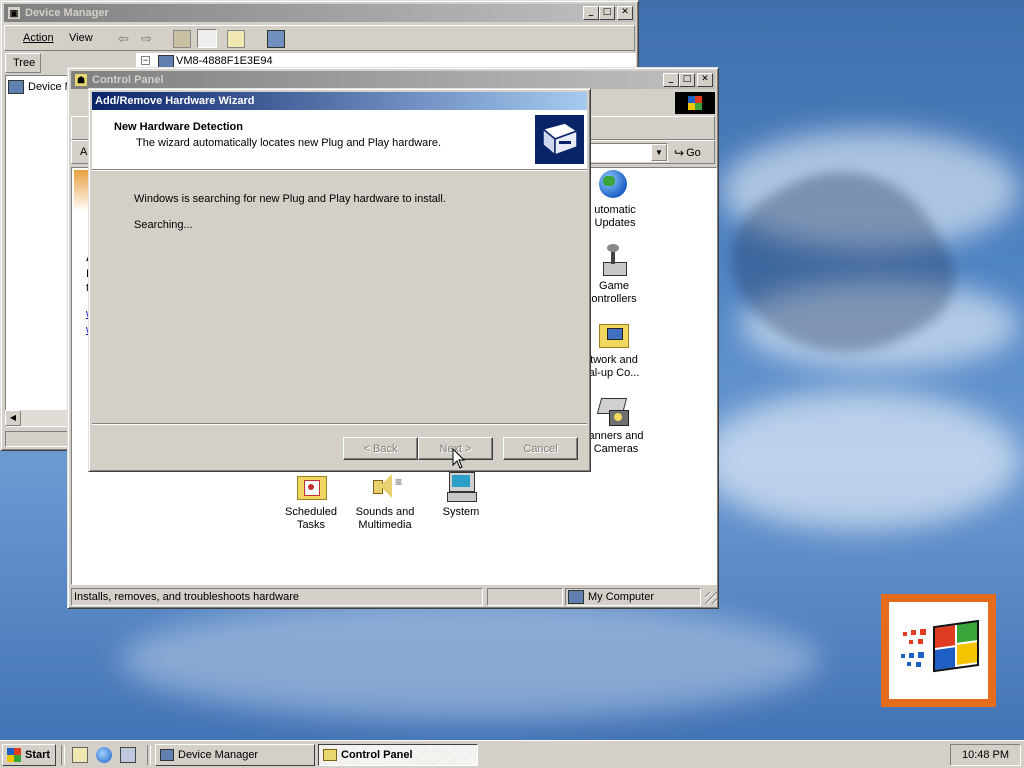 Image resolution: width=1024 pixels, height=768 pixels. I want to click on control-panel-icon, so click(330, 755).